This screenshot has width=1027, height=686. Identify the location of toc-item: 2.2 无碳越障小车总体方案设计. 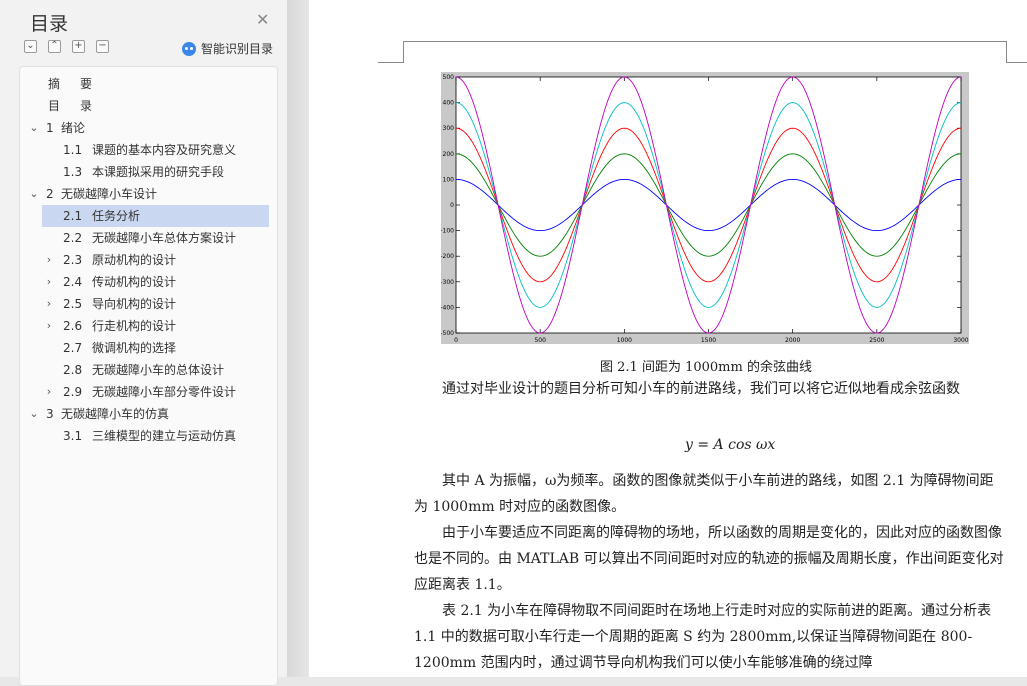
(155, 238).